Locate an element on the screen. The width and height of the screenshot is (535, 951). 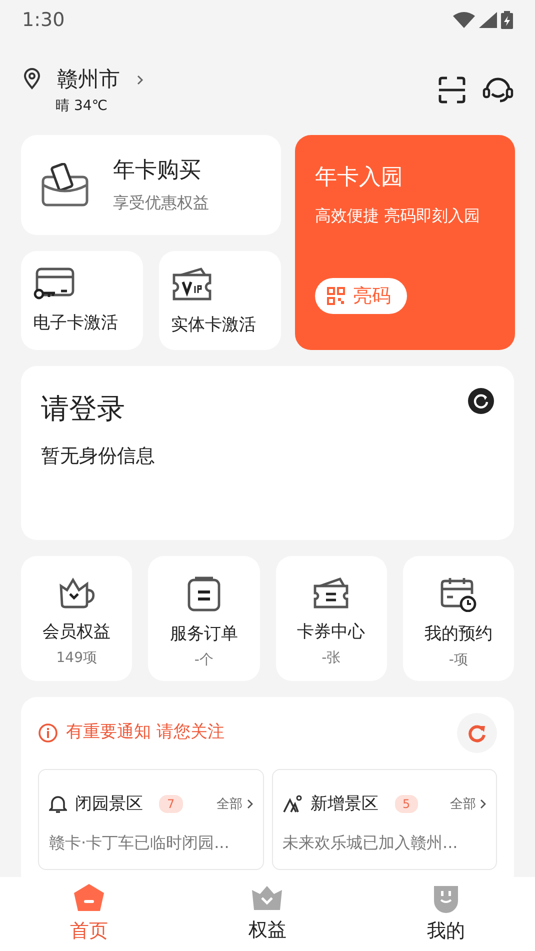
stat-label: 我的预约 is located at coordinates (458, 634).